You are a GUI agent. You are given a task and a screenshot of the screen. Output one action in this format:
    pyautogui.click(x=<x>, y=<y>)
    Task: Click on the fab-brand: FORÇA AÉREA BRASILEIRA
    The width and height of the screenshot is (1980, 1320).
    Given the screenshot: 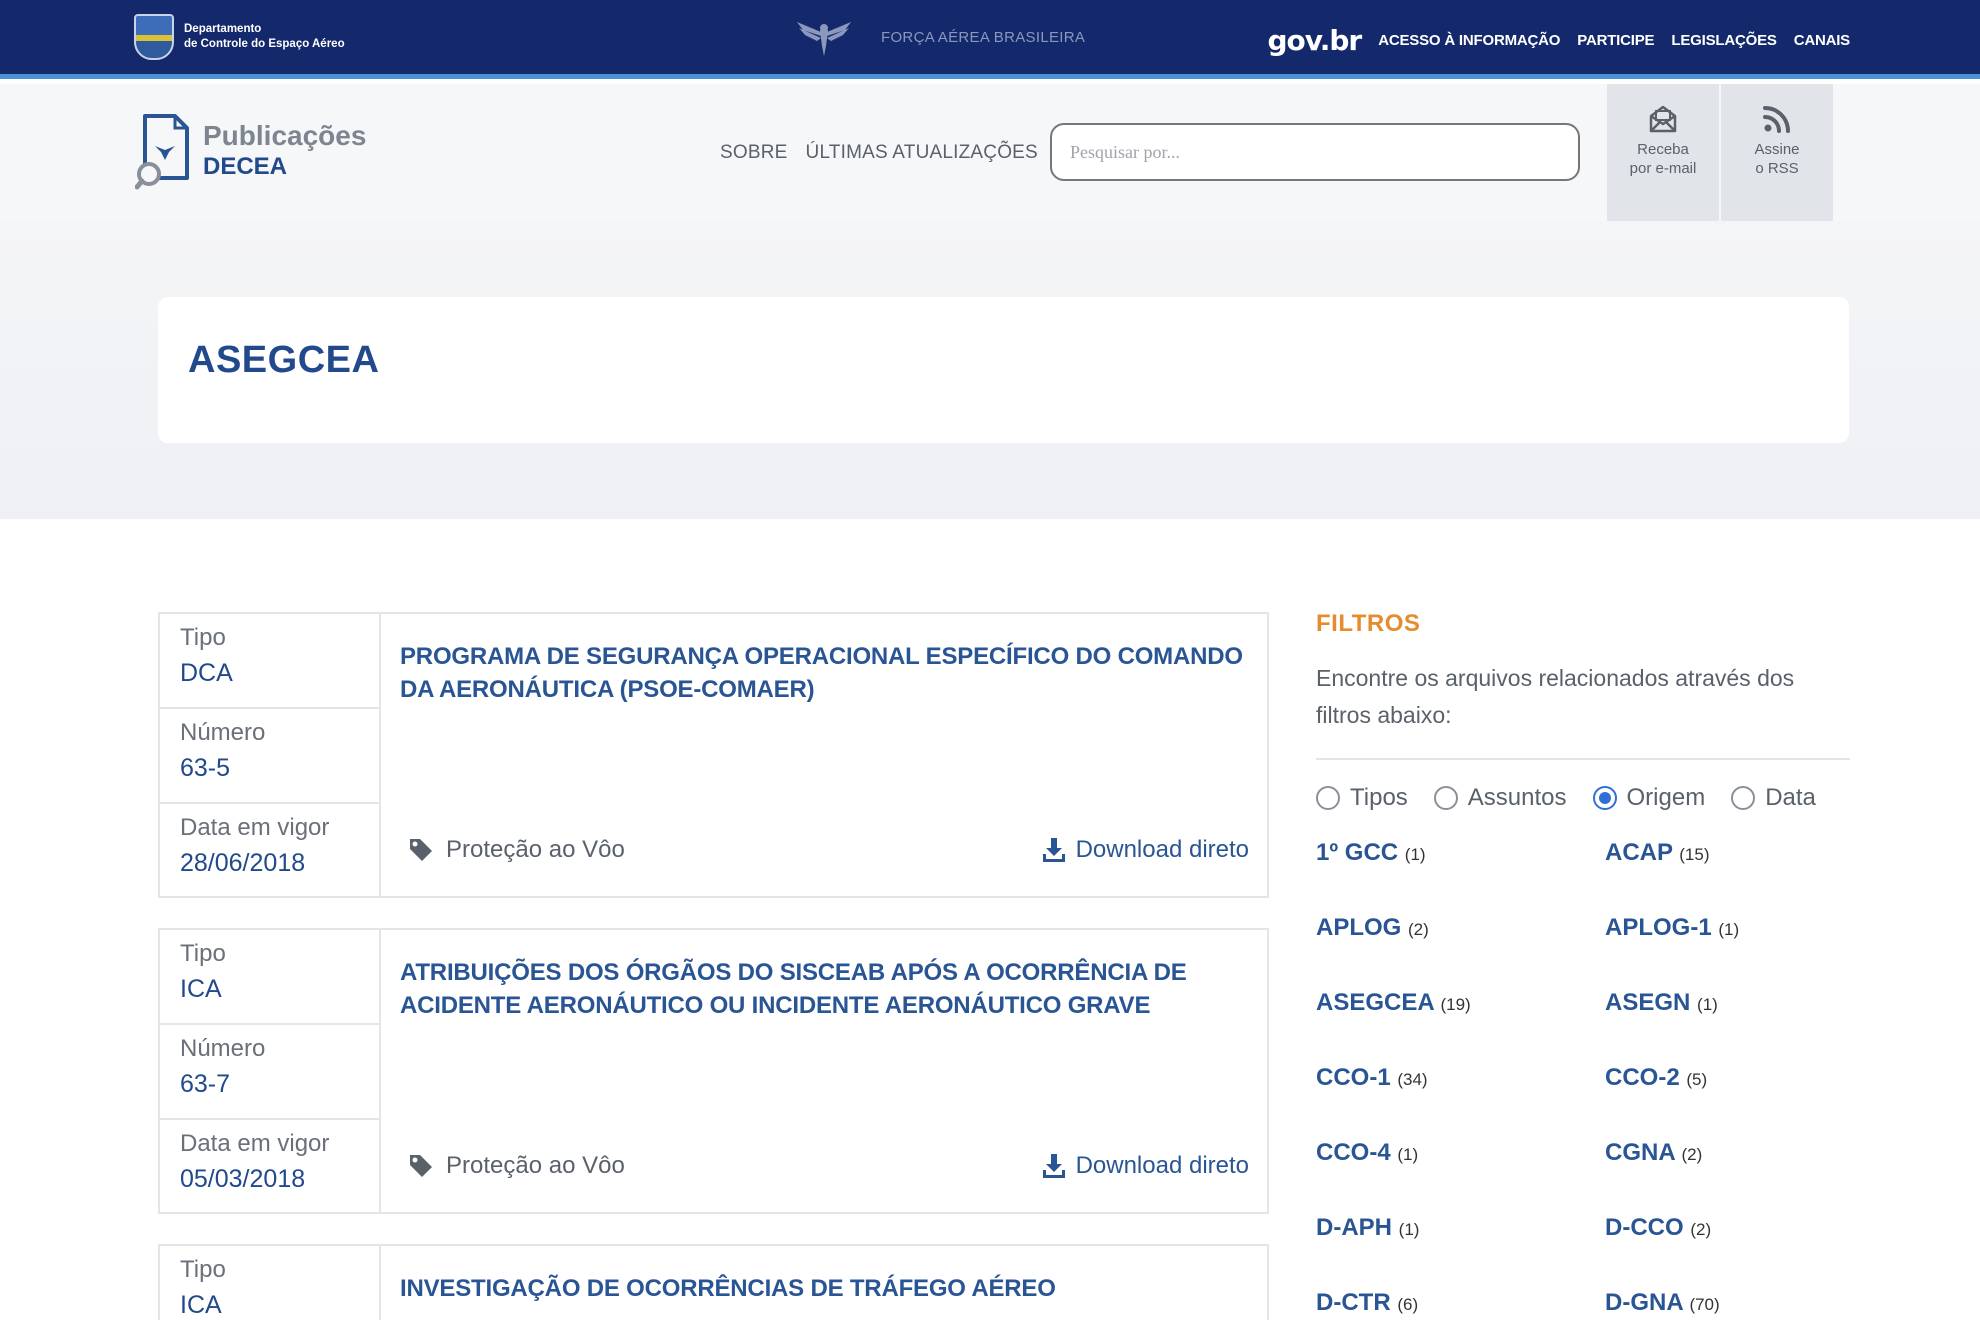 What is the action you would take?
    pyautogui.click(x=940, y=37)
    